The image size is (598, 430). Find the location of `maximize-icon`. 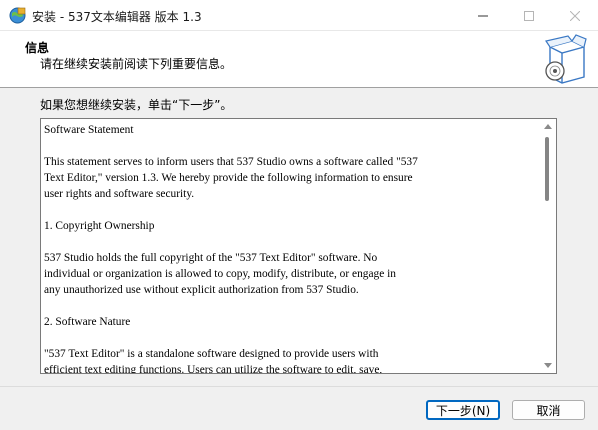

maximize-icon is located at coordinates (529, 15).